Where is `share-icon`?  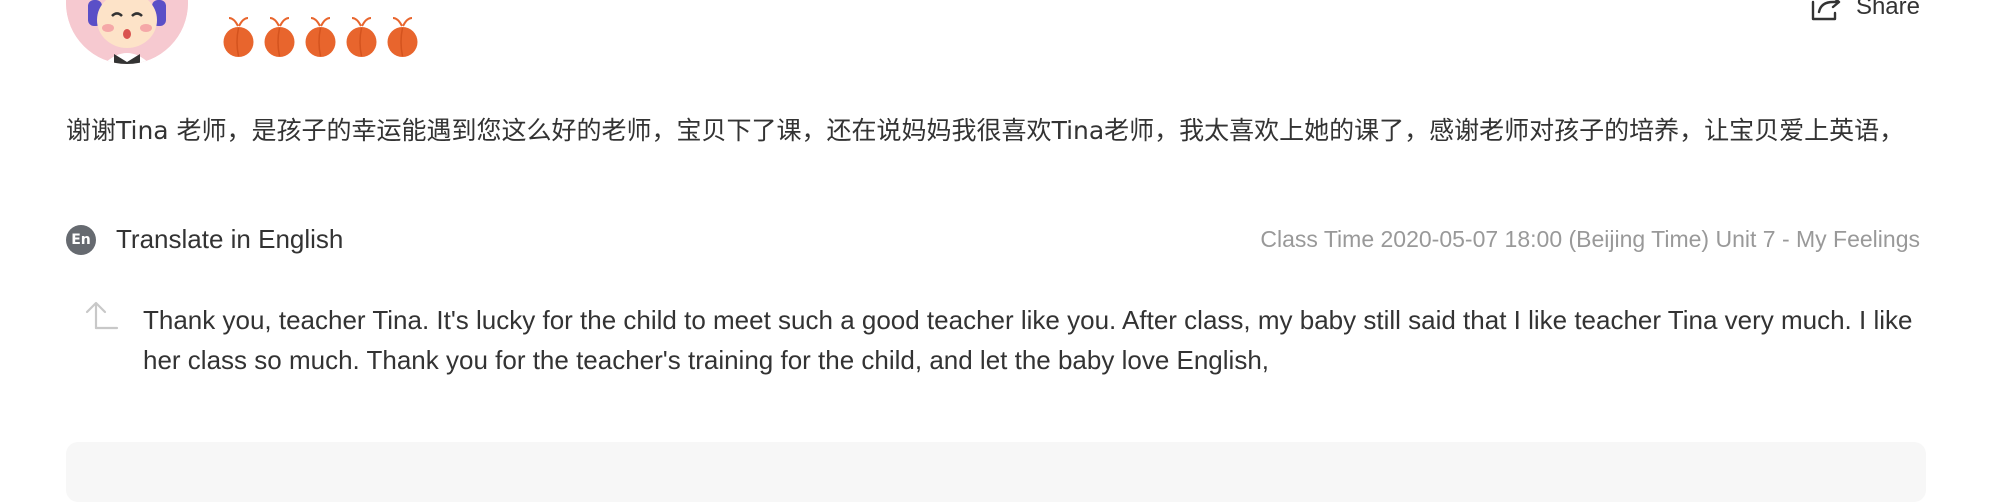 share-icon is located at coordinates (1826, 10).